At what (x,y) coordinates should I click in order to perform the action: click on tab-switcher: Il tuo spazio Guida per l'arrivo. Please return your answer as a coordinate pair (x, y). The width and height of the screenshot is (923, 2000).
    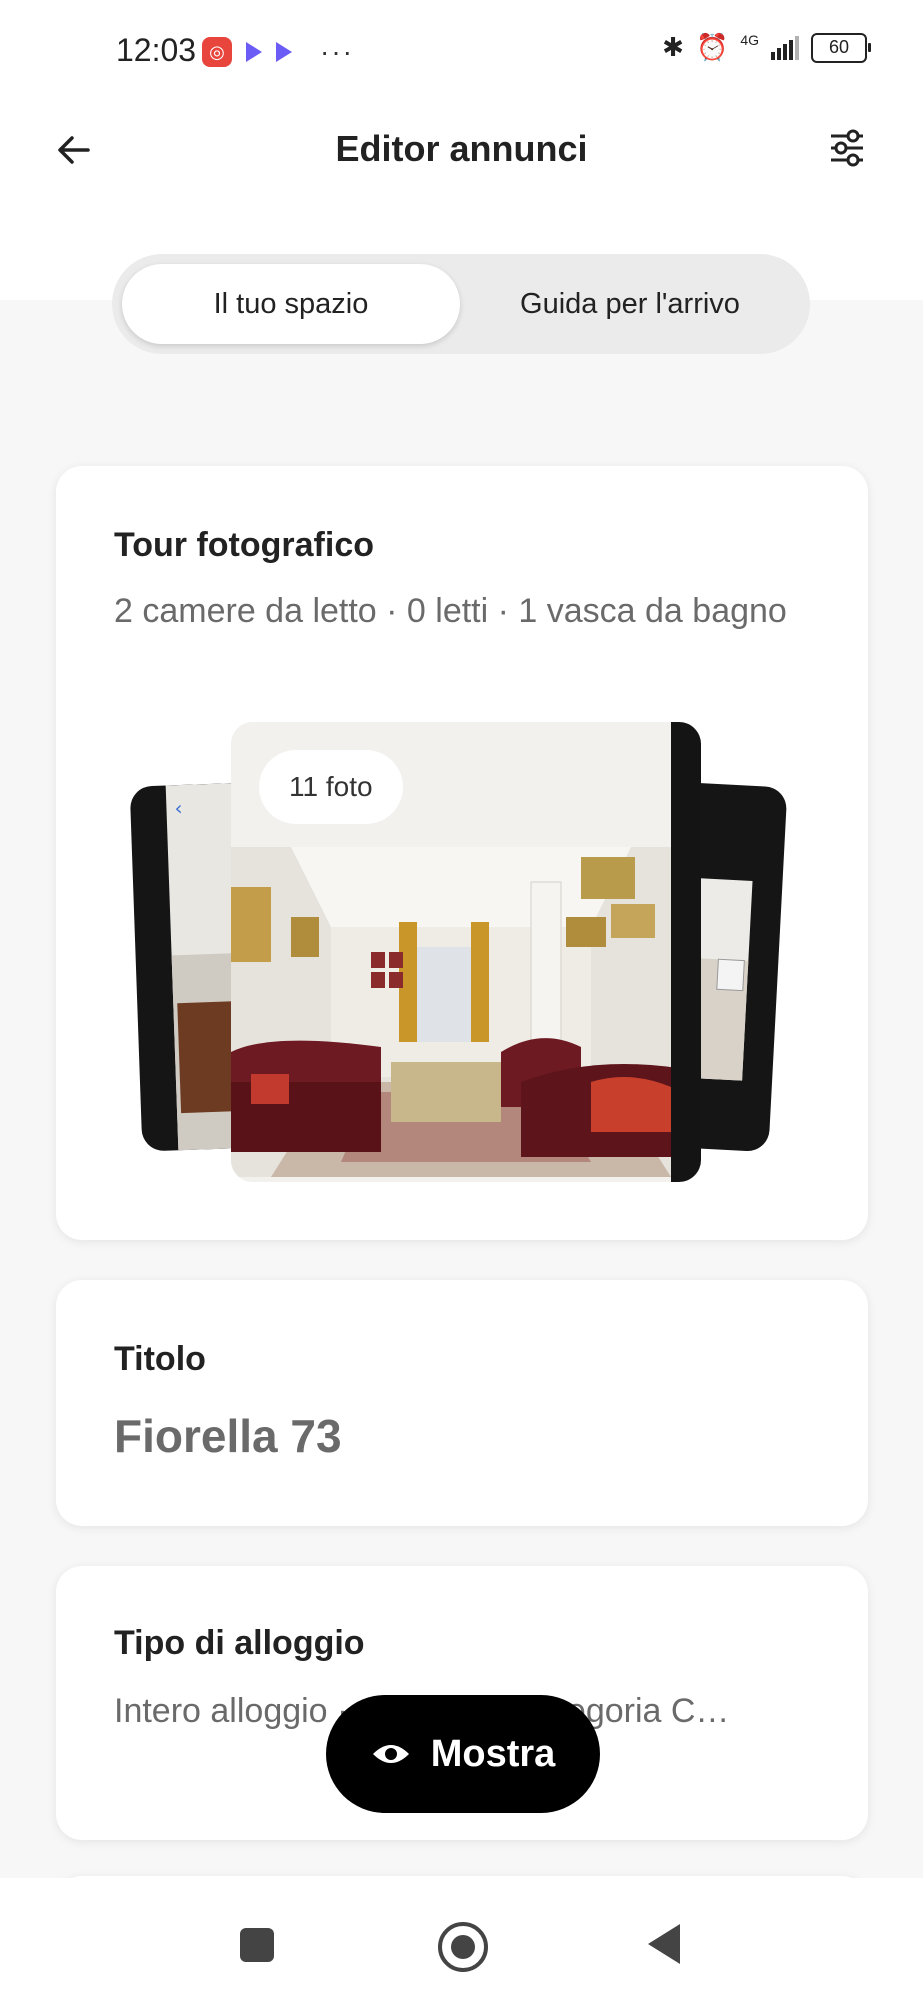
    Looking at the image, I should click on (461, 304).